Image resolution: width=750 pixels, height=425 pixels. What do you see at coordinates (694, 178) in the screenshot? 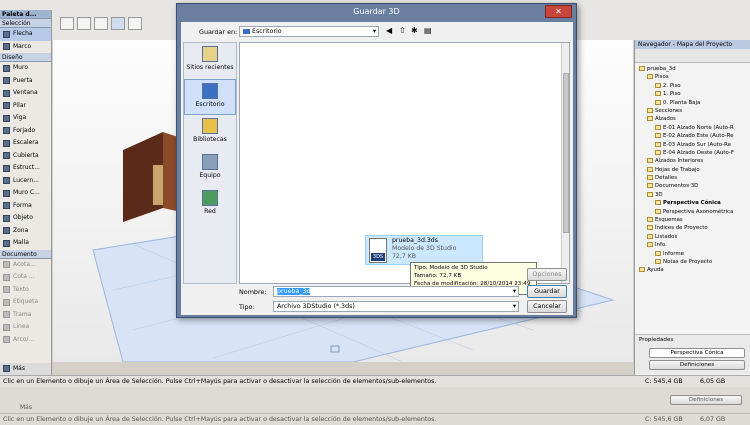
I see `tree-item: Detalles` at bounding box center [694, 178].